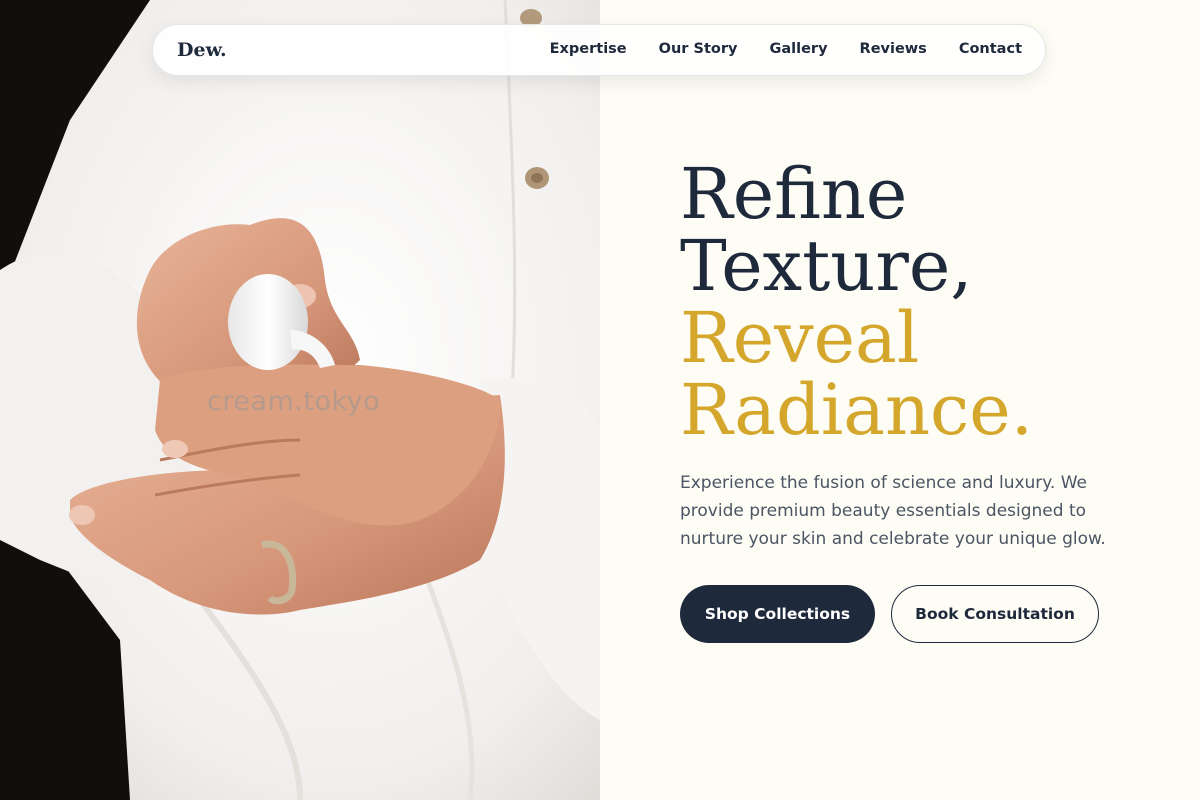 This screenshot has height=800, width=1200. What do you see at coordinates (990, 49) in the screenshot?
I see `nav-link-contact: Contact` at bounding box center [990, 49].